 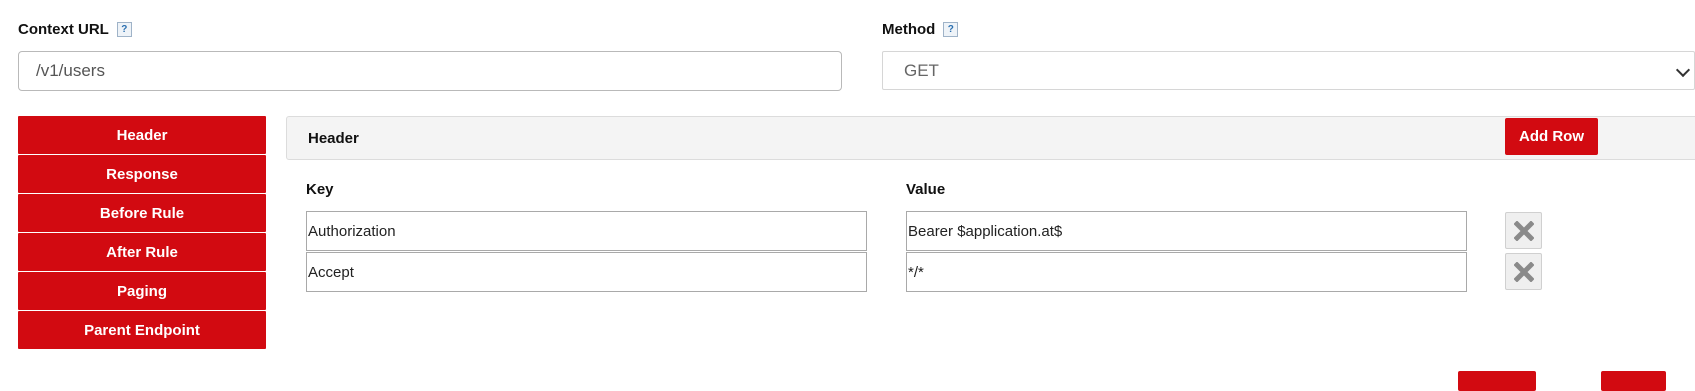 I want to click on side-nav-label: Response, so click(x=142, y=174).